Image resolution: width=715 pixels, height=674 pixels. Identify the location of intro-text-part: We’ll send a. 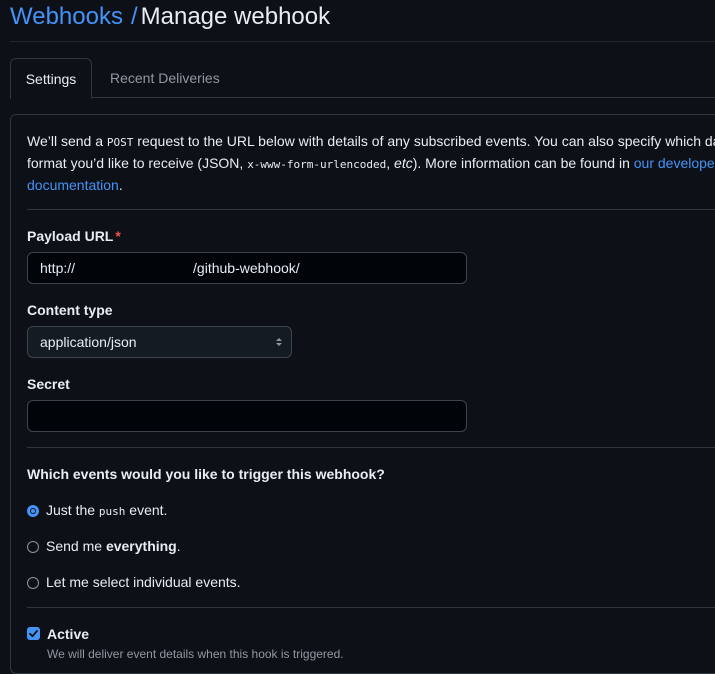
(67, 141).